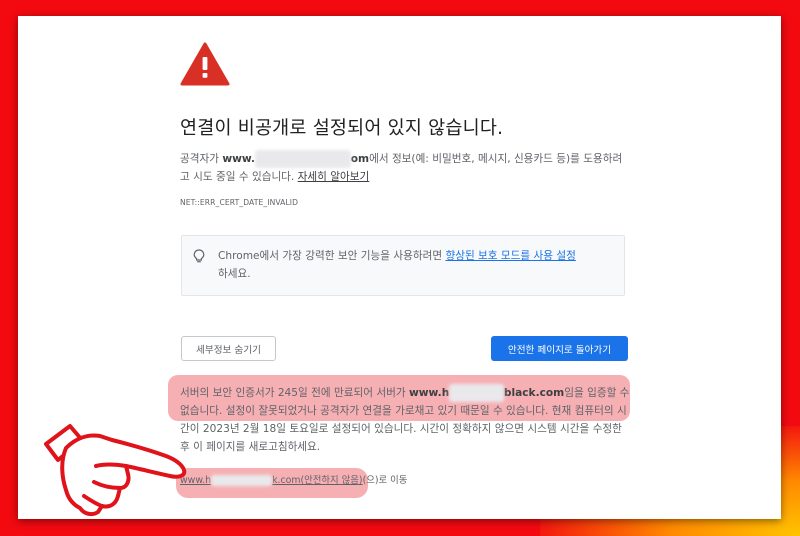 This screenshot has height=536, width=800. I want to click on details-domain-end: black.com, so click(534, 393).